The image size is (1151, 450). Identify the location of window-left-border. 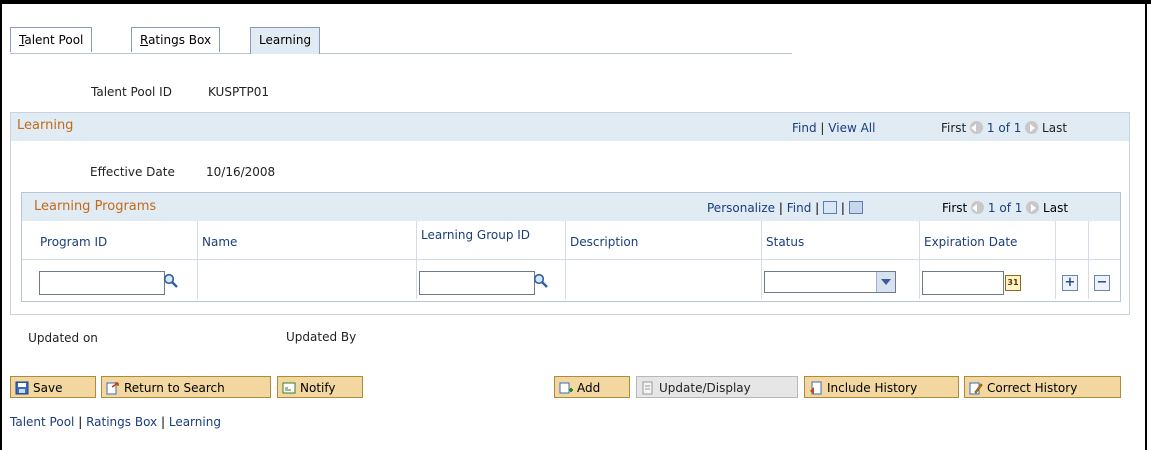
(1, 225).